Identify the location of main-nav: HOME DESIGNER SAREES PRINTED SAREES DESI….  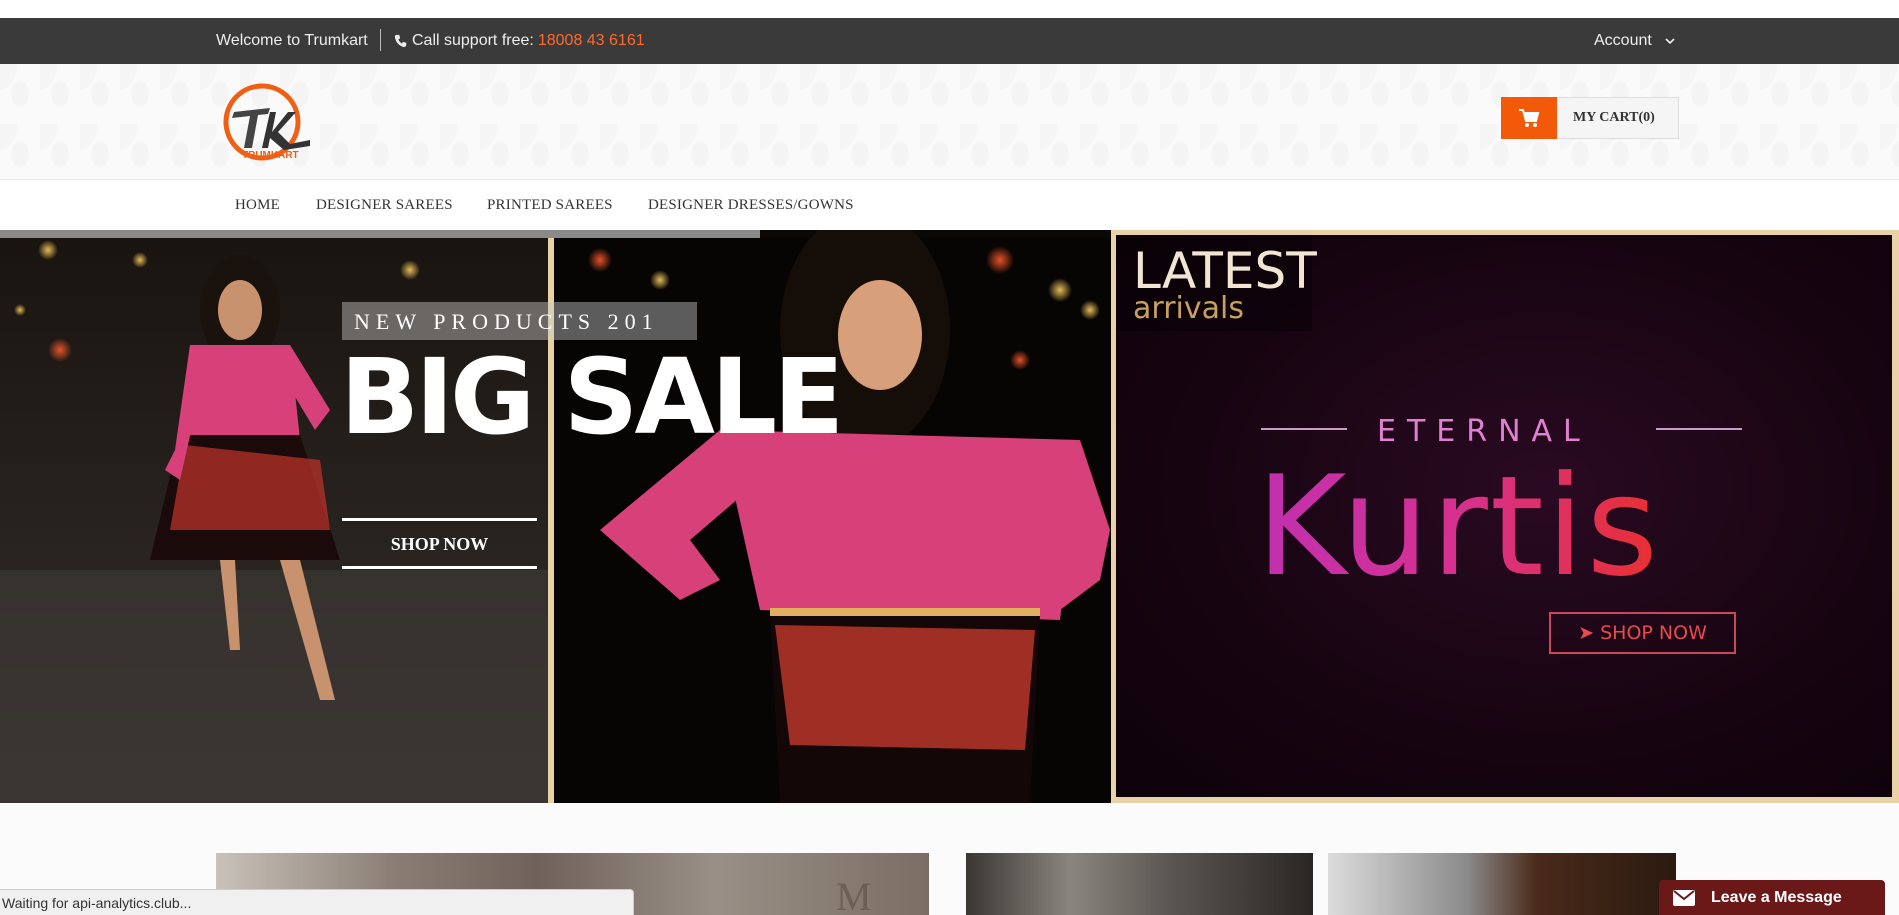
(949, 205).